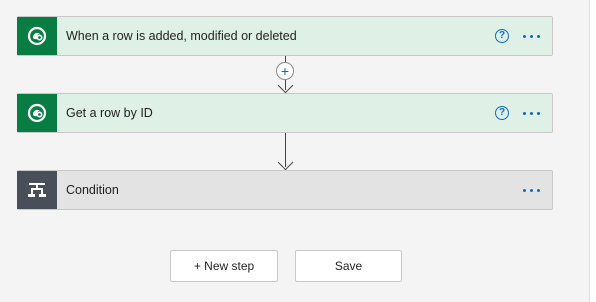 Image resolution: width=596 pixels, height=302 pixels. What do you see at coordinates (285, 113) in the screenshot?
I see `get-row-step-card: Get a row by ID ?` at bounding box center [285, 113].